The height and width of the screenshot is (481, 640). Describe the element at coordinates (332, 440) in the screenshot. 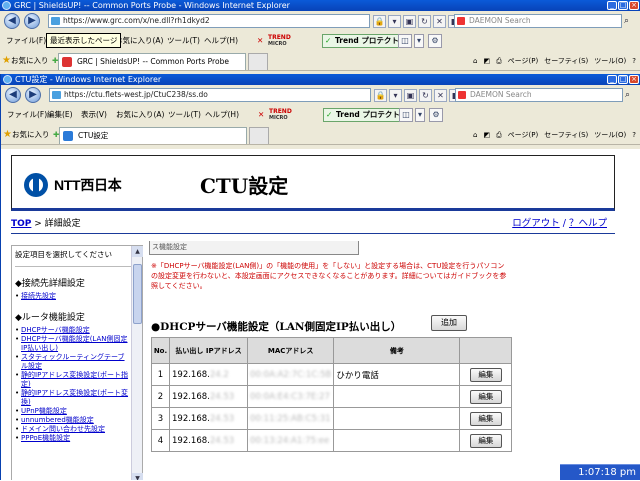

I see `table-row: 4 192.168.24.53 00:13:24:A1:75:ee 編集` at that location.